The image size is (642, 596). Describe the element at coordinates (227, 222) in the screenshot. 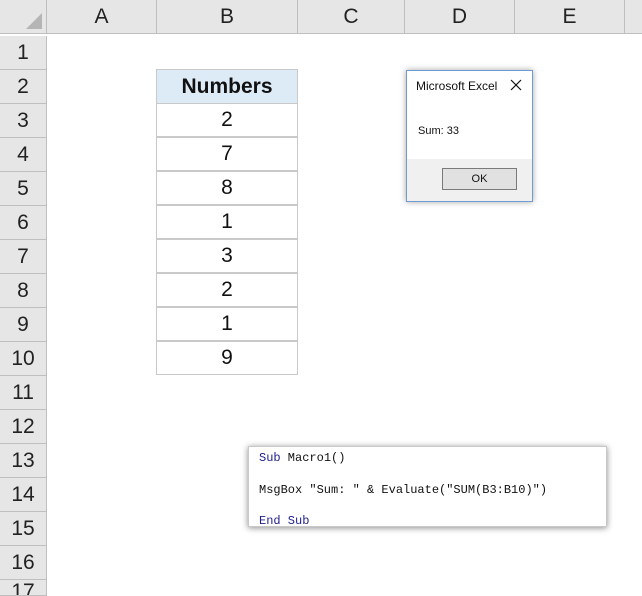

I see `cell-b6: 1` at that location.